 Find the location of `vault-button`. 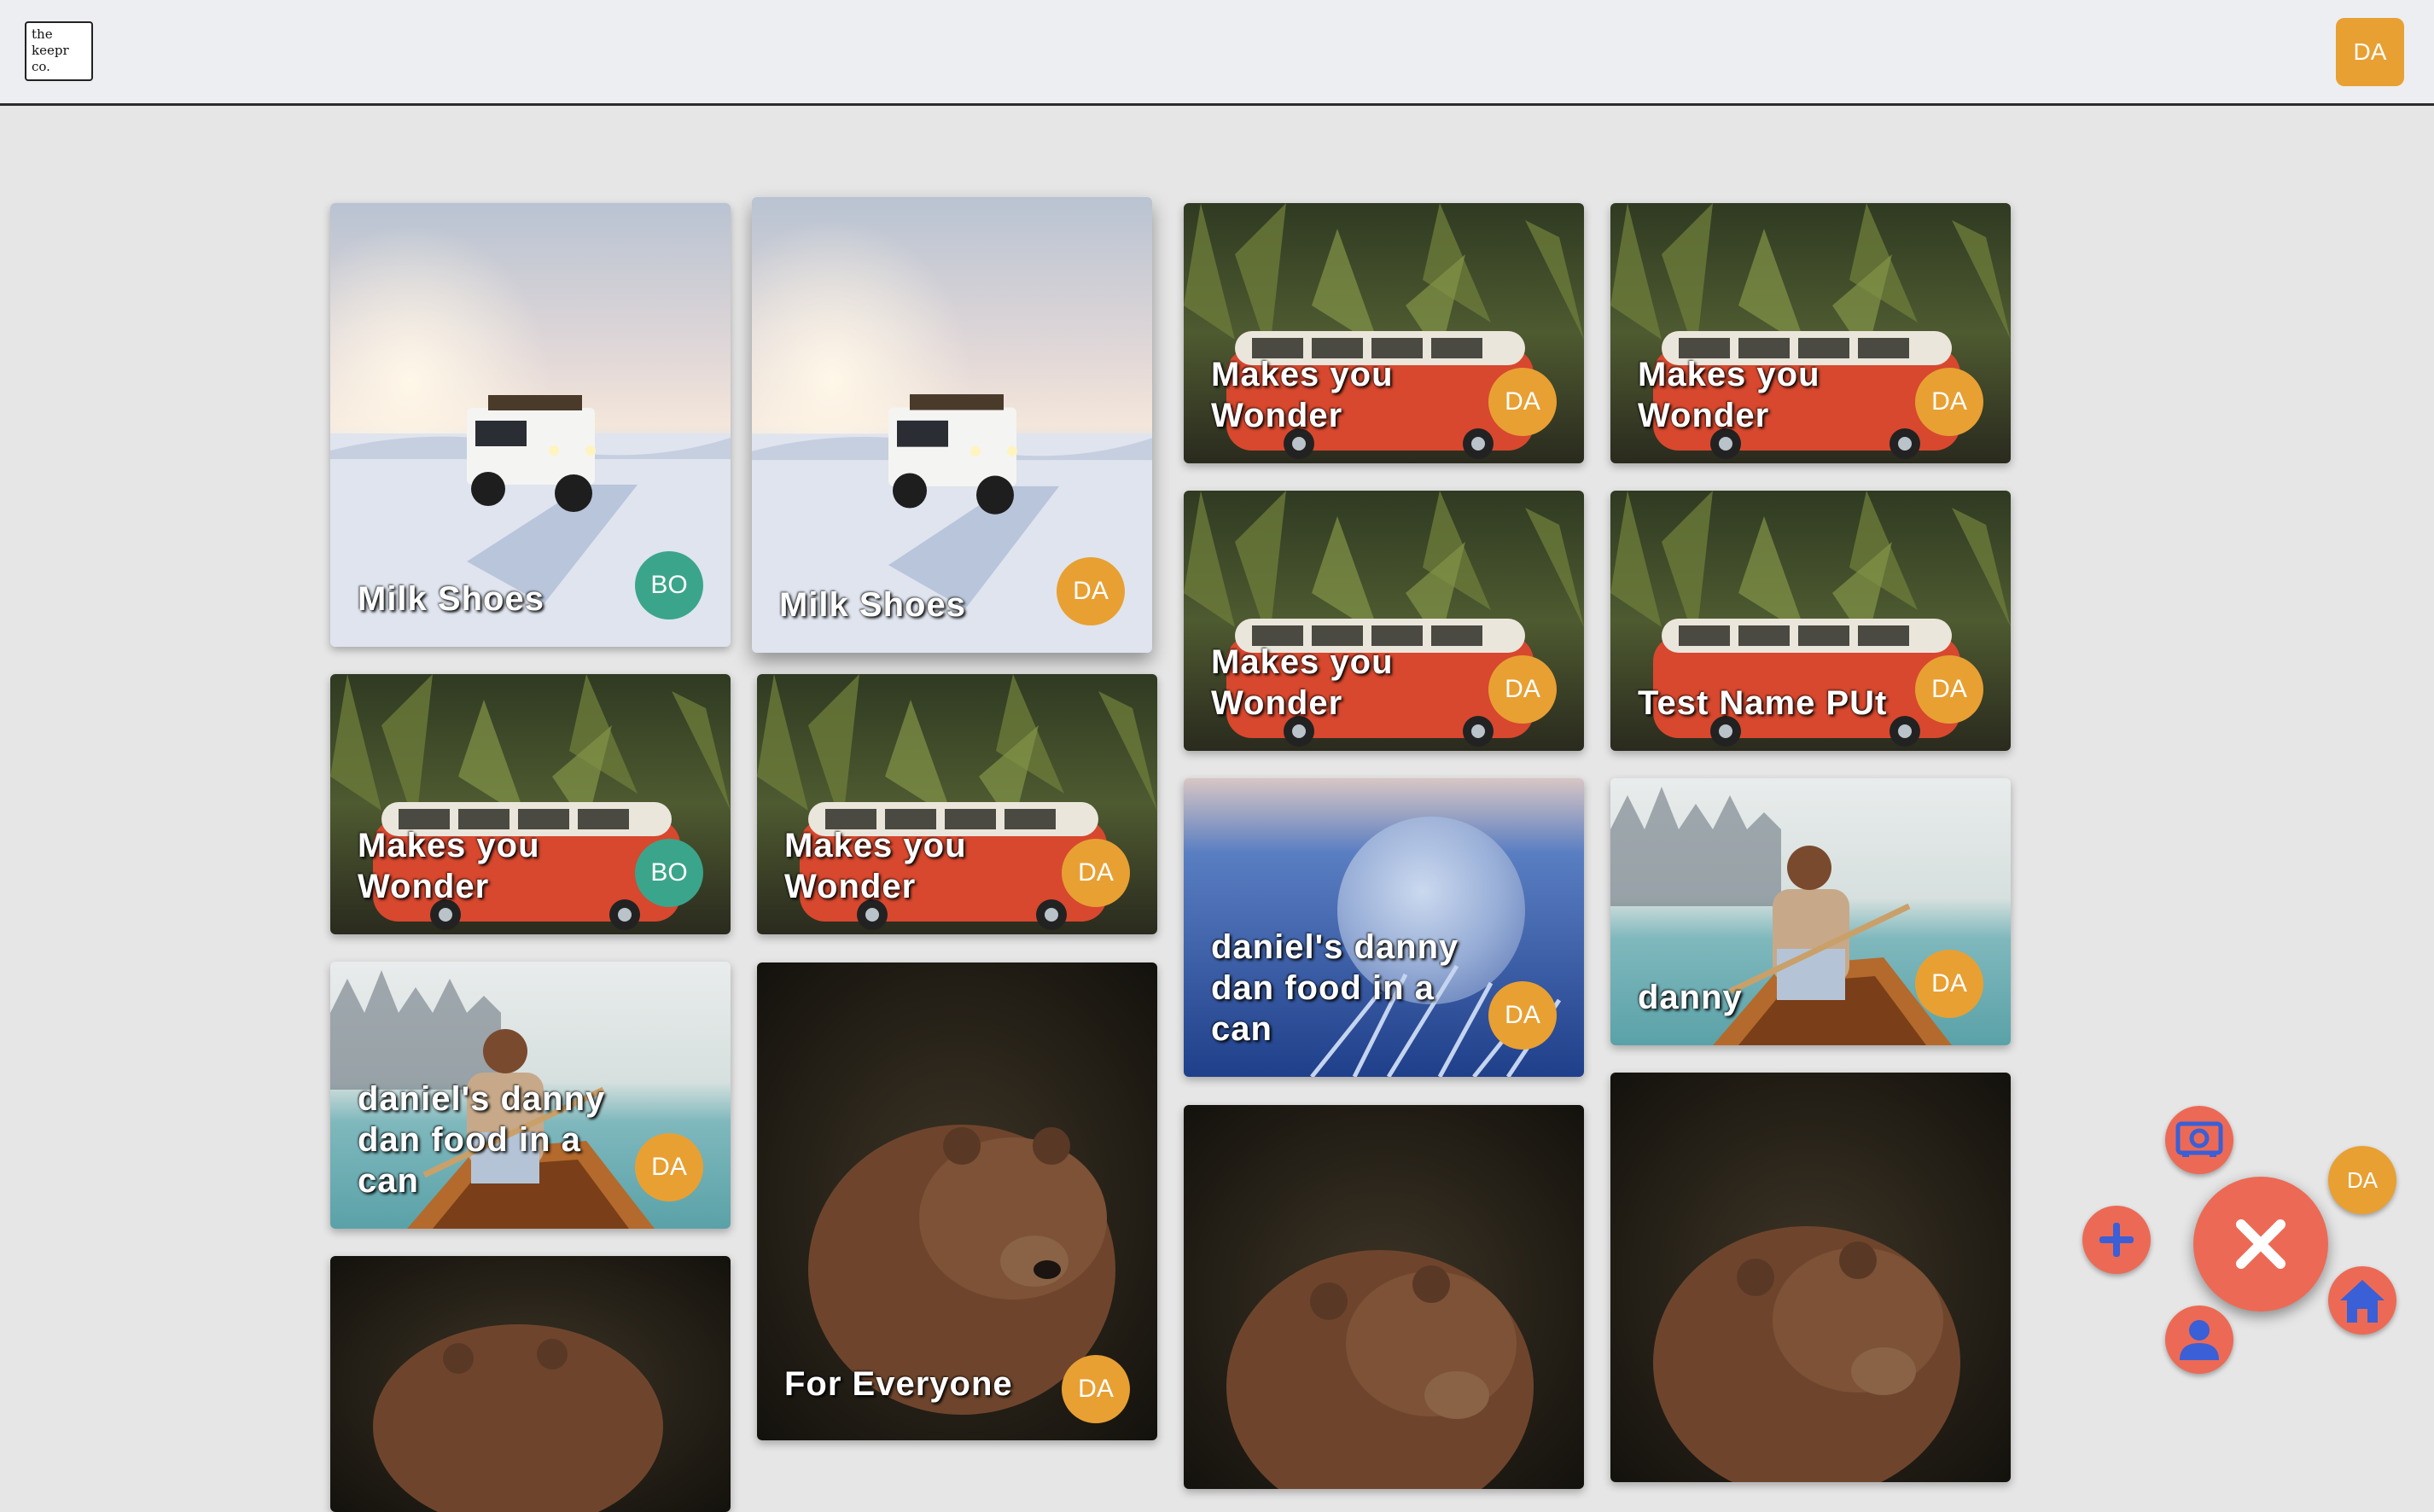

vault-button is located at coordinates (2199, 1140).